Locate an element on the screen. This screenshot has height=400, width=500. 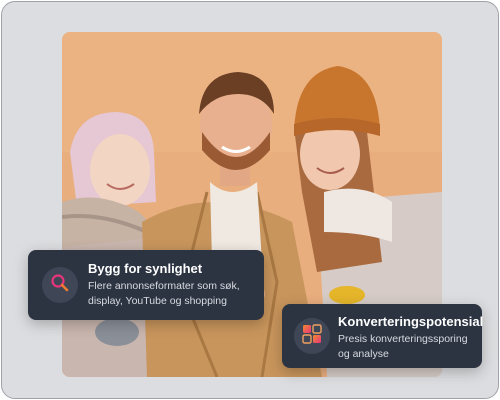
feature-card-description: Presis konverteringssporing og analyse is located at coordinates (403, 346).